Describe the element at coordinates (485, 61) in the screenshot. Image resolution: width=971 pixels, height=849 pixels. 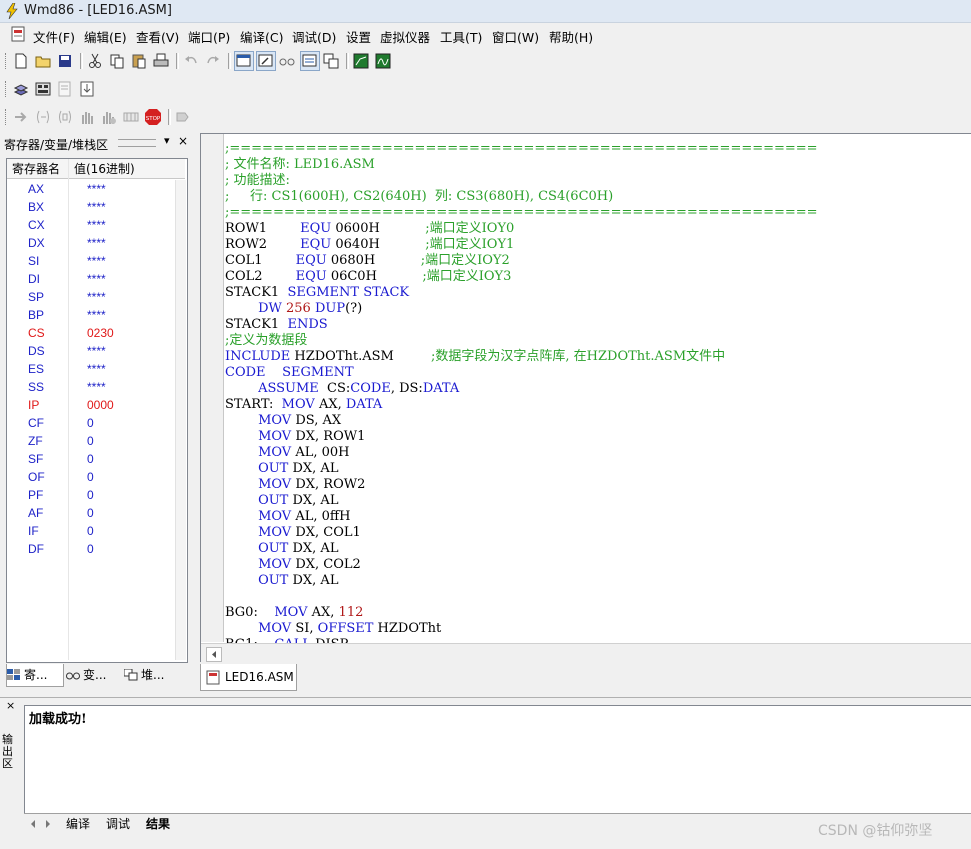
I see `toolbar-standard` at that location.